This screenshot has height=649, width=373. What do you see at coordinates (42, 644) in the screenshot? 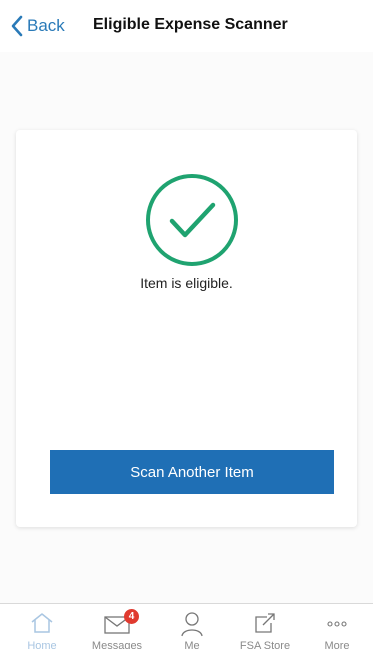
I see `tab-label: Home` at bounding box center [42, 644].